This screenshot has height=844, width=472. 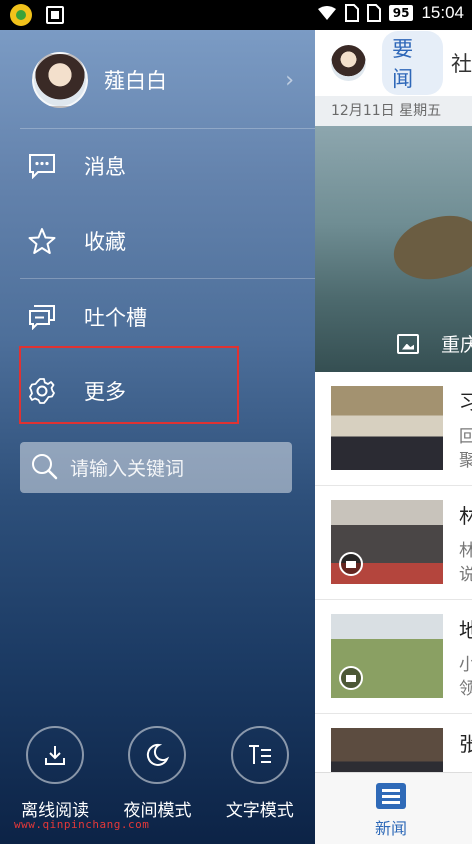 What do you see at coordinates (327, 13) in the screenshot?
I see `wifi-icon` at bounding box center [327, 13].